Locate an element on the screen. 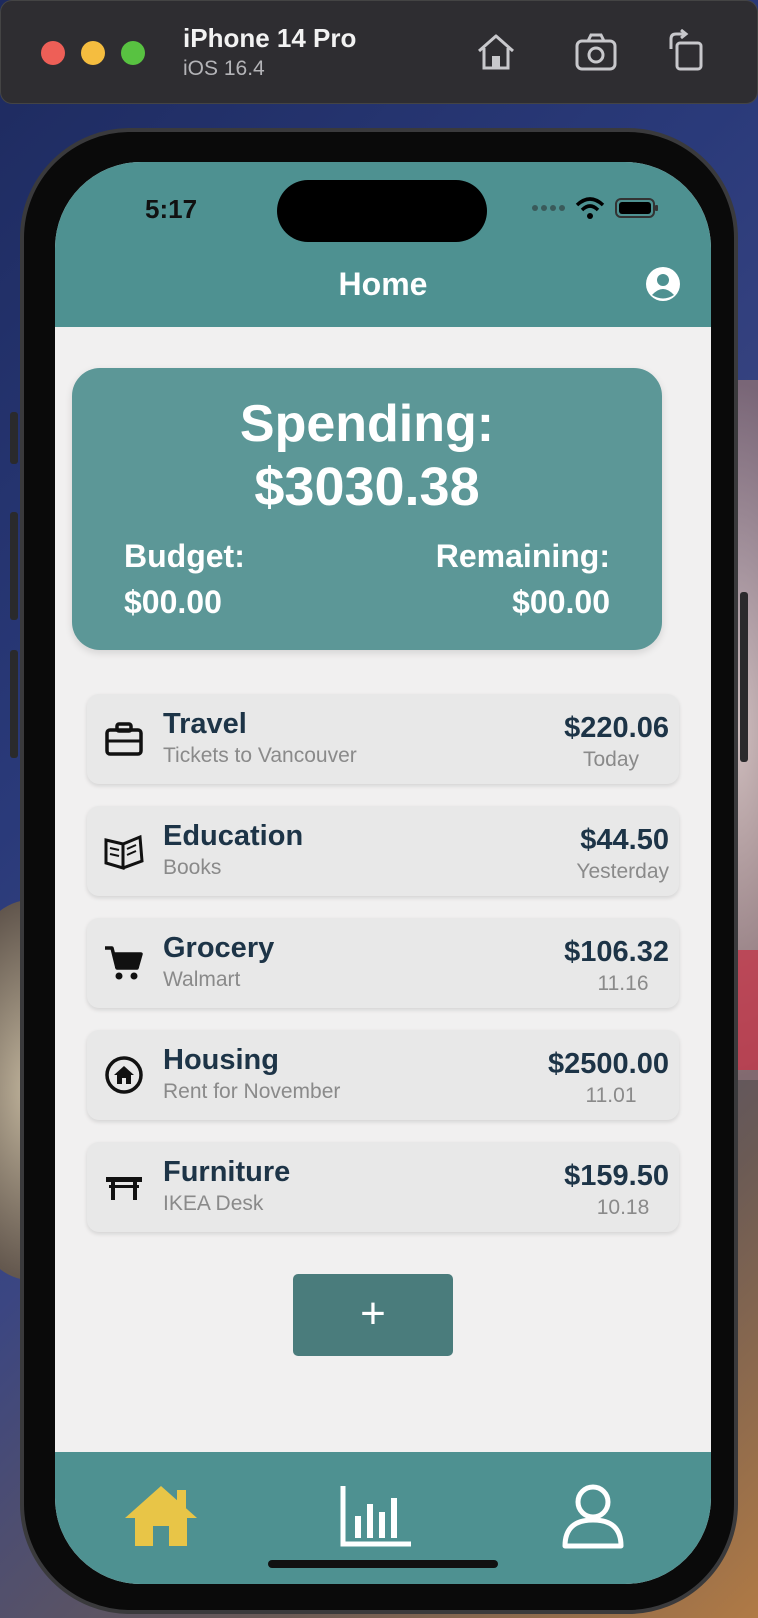 This screenshot has height=1618, width=758. spending-total: $3030.38 is located at coordinates (367, 487).